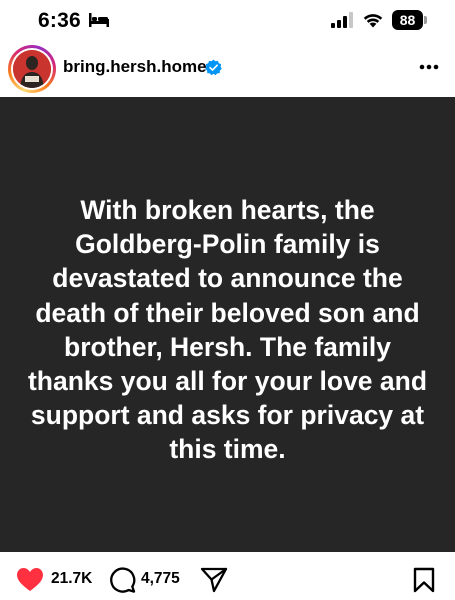 The width and height of the screenshot is (455, 600). What do you see at coordinates (99, 20) in the screenshot?
I see `bed-icon` at bounding box center [99, 20].